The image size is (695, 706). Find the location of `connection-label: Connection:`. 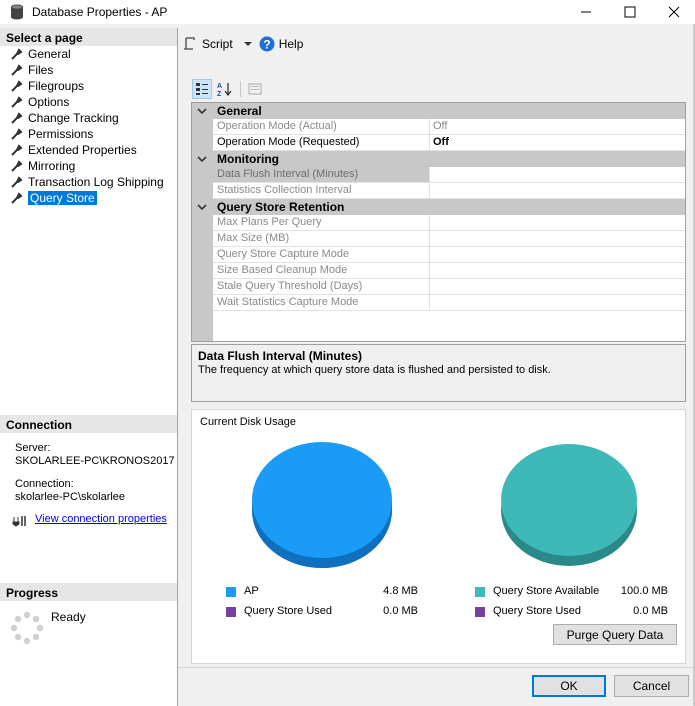

connection-label: Connection: is located at coordinates (44, 484).